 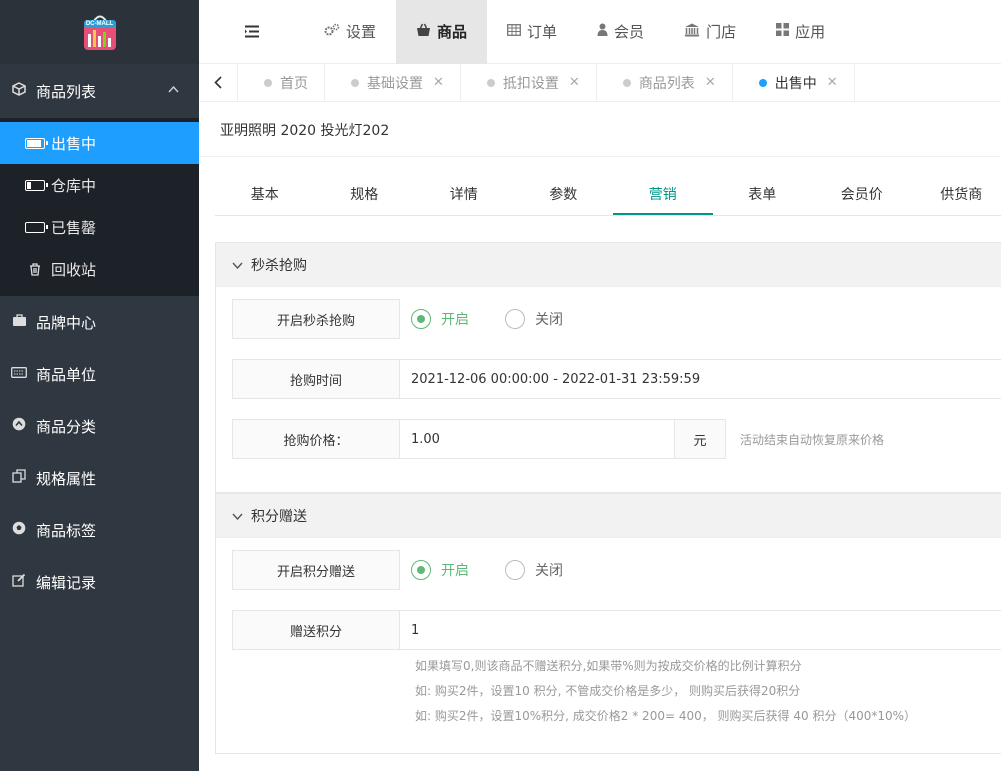 What do you see at coordinates (423, 32) in the screenshot?
I see `bag-icon` at bounding box center [423, 32].